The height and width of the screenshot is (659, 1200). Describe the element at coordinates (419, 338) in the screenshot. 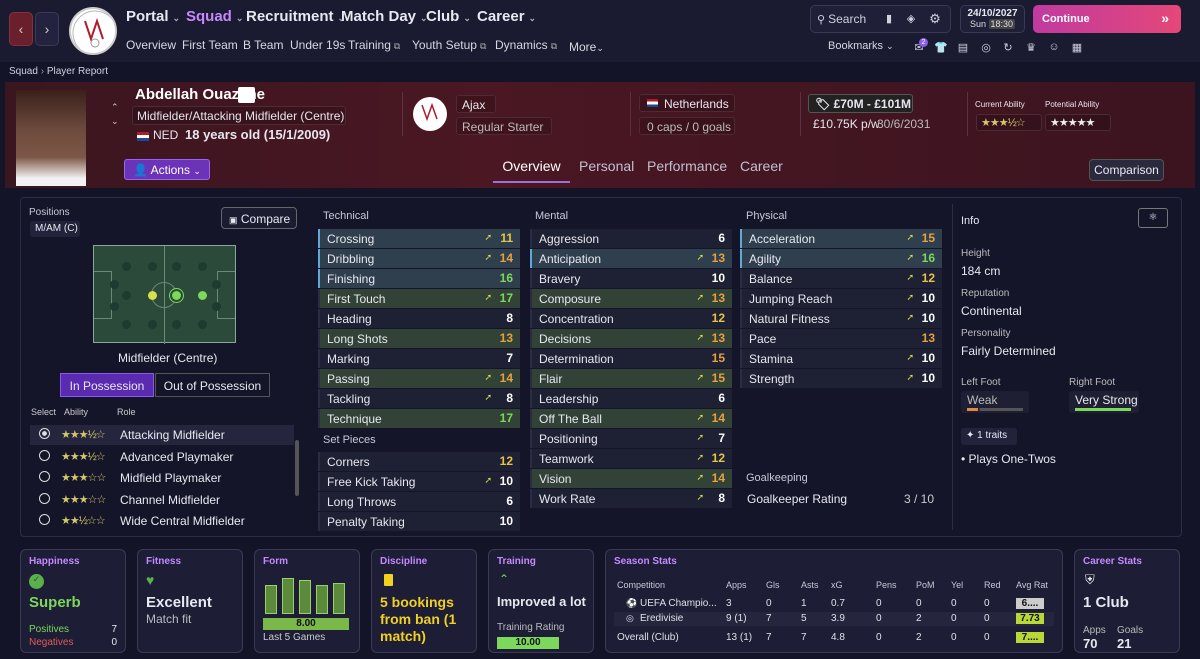

I see `attr-row: Long Shots 13` at that location.